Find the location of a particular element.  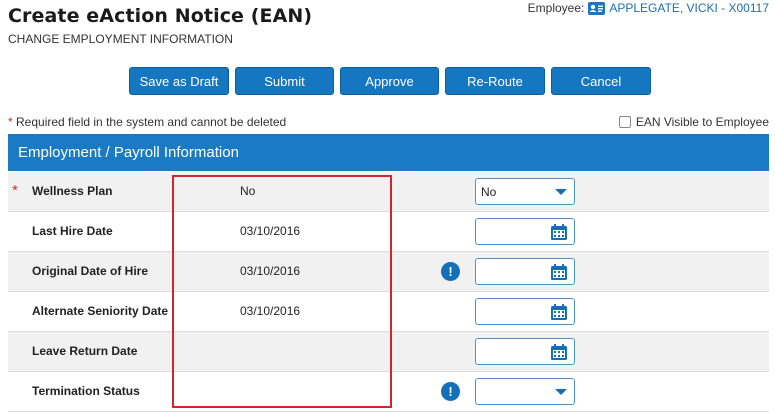

save-as-draft-button: Save as Draft is located at coordinates (179, 81).